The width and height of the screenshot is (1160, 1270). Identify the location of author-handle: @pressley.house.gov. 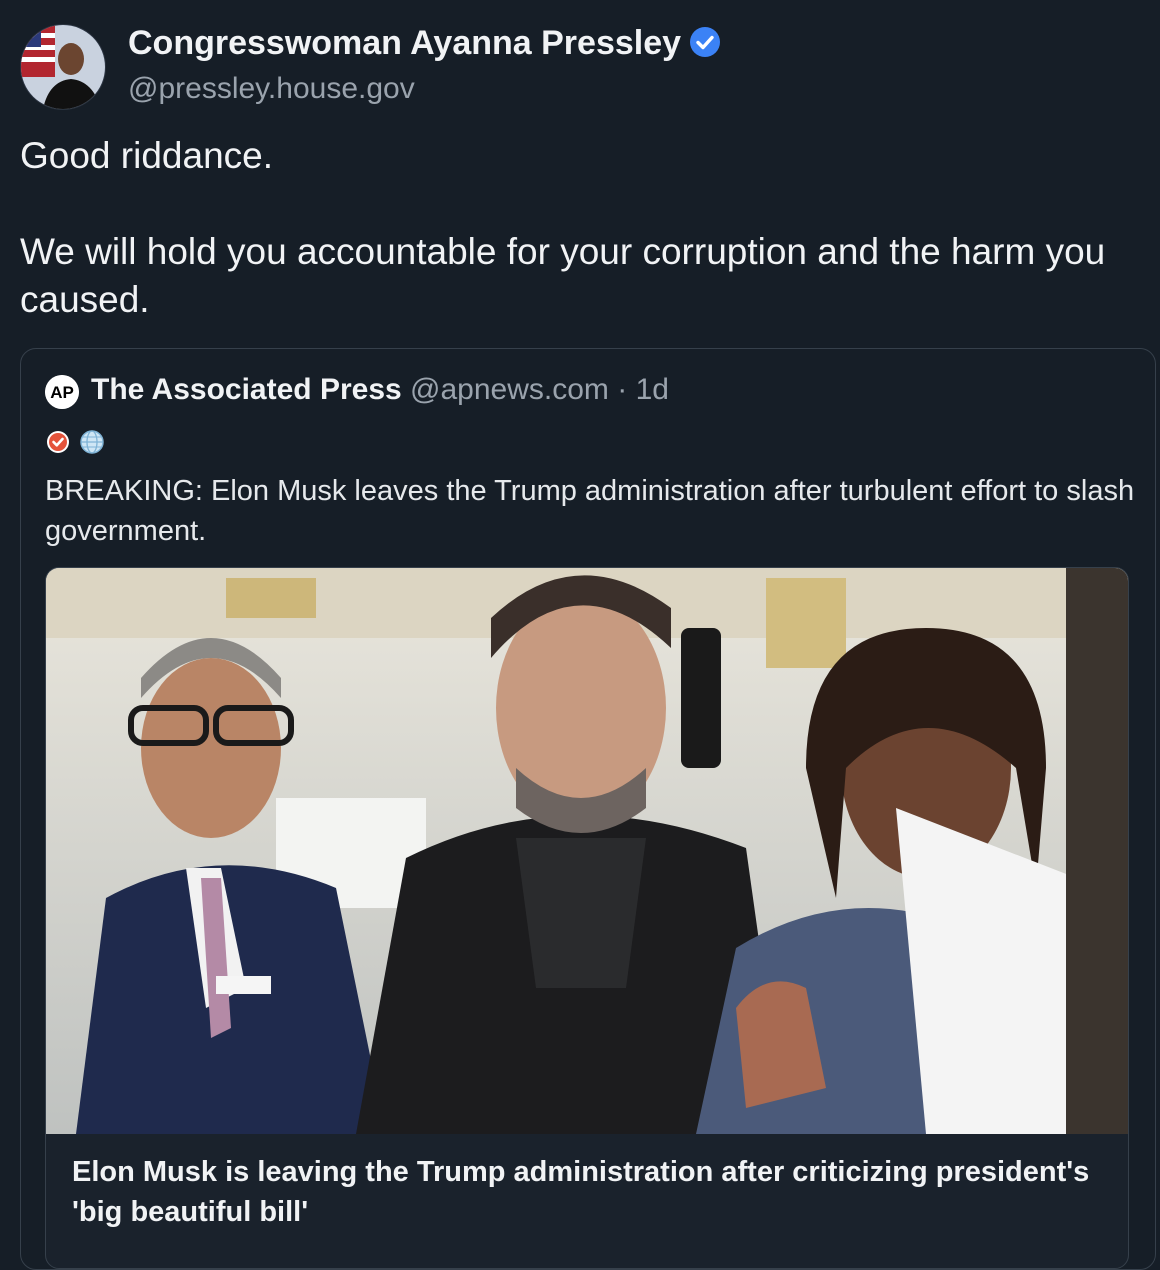
(271, 89).